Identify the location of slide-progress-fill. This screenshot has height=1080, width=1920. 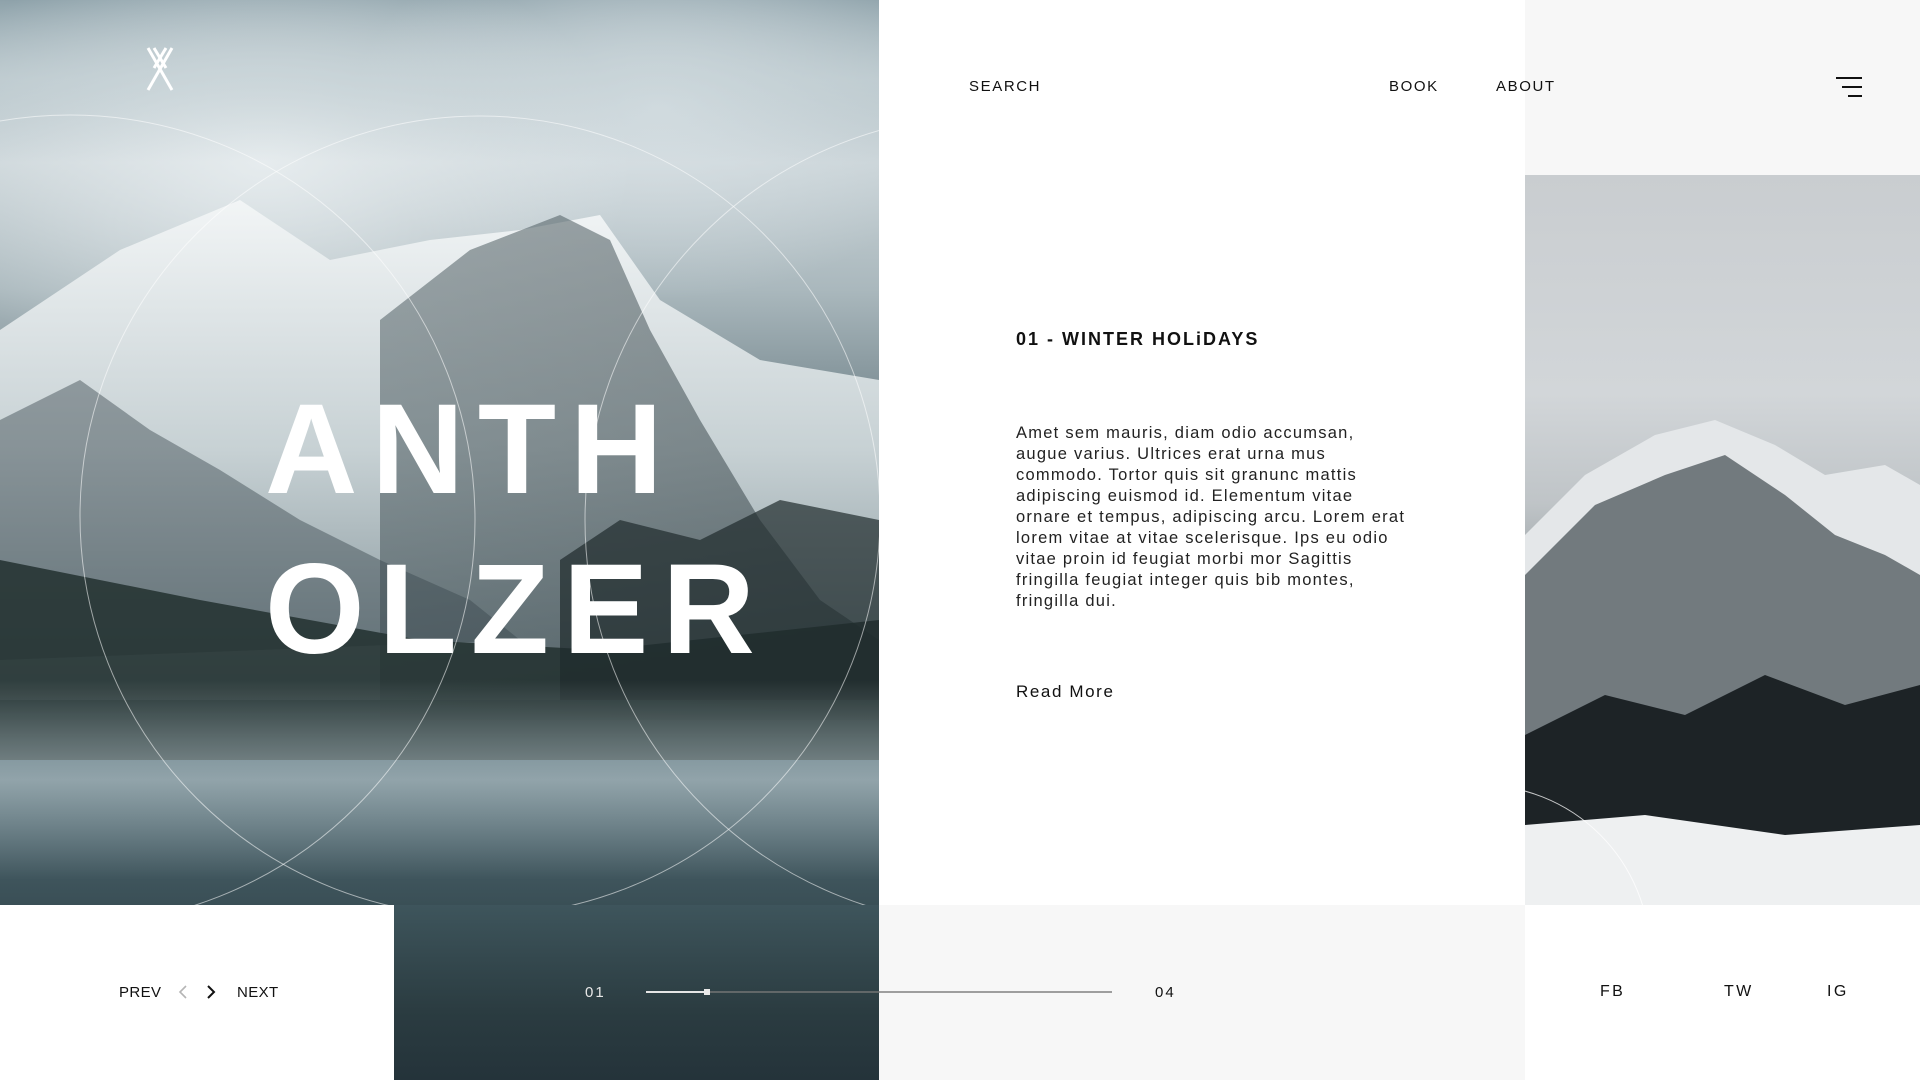
(676, 992).